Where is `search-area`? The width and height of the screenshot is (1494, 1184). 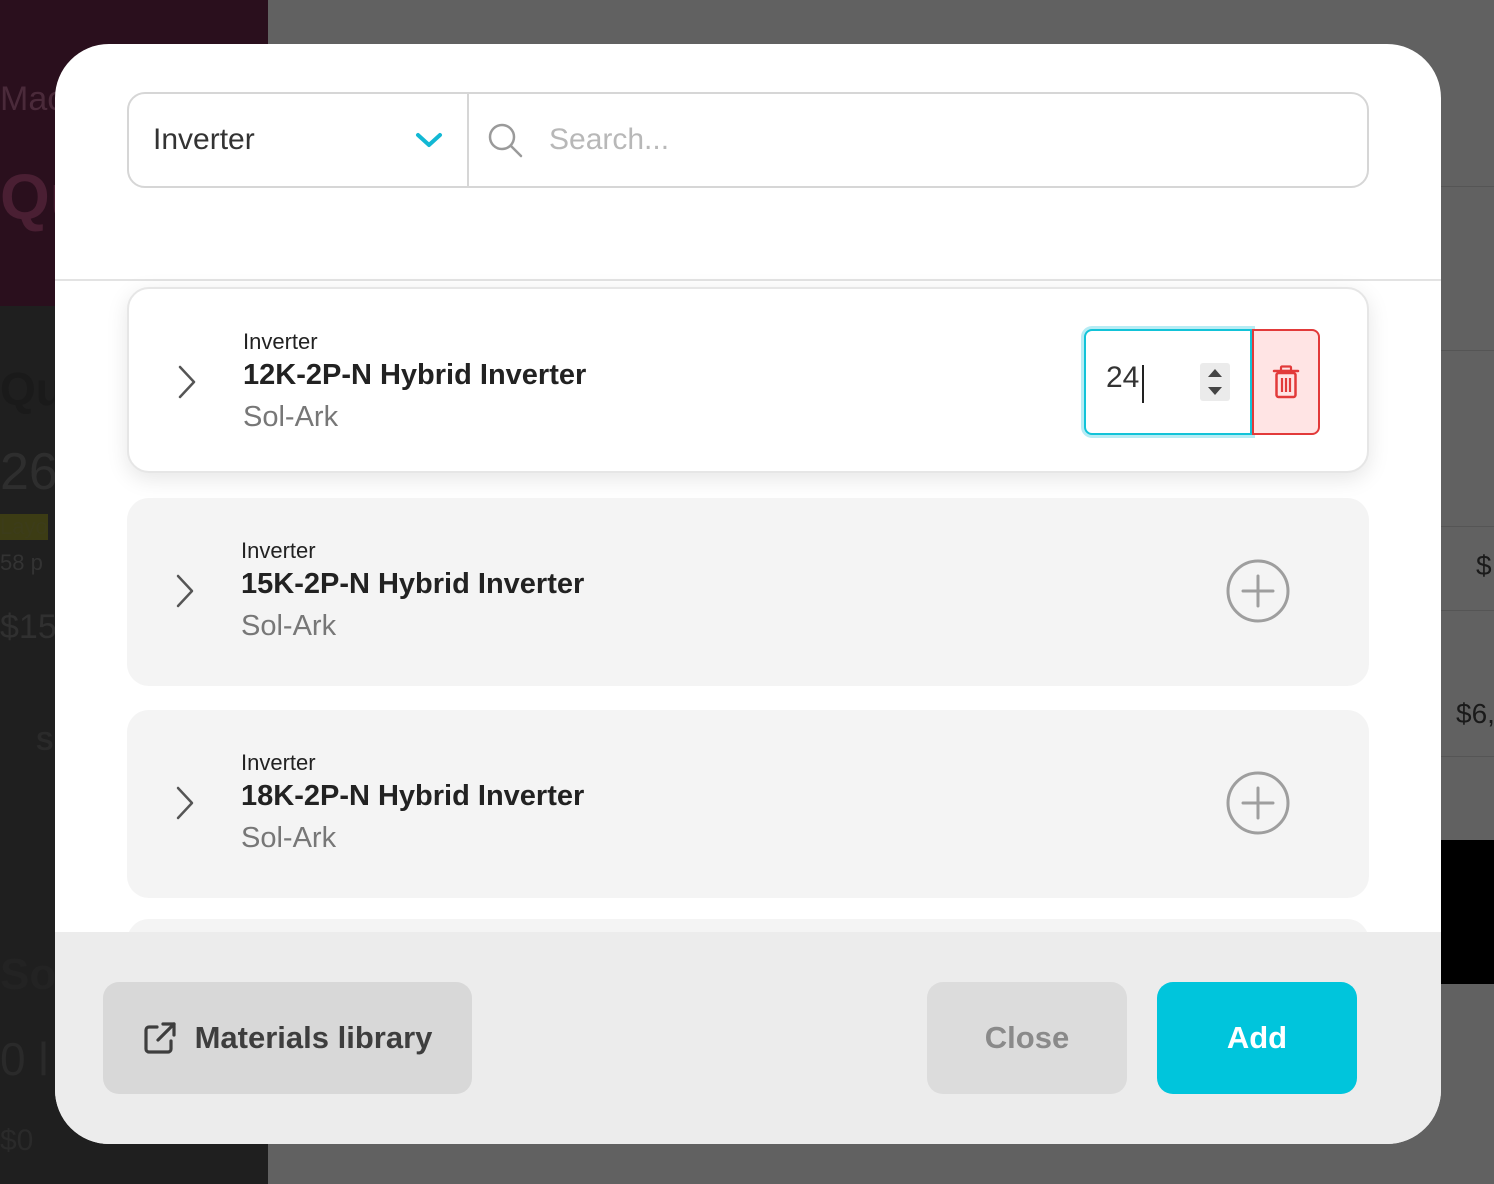 search-area is located at coordinates (918, 140).